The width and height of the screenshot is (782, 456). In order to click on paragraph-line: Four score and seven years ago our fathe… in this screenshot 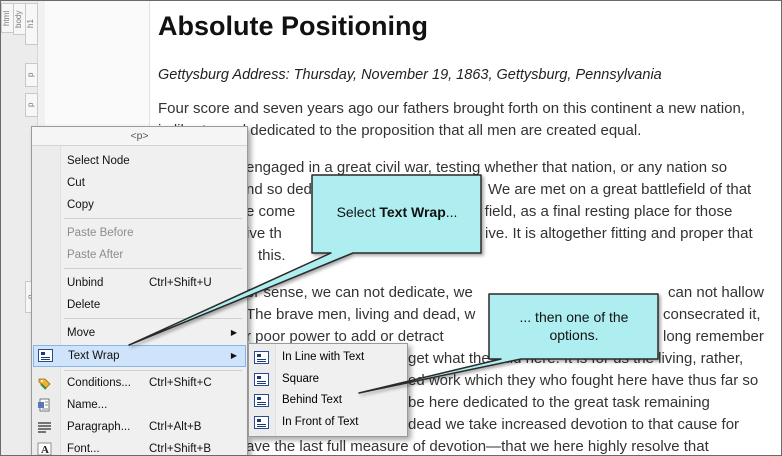, I will do `click(452, 108)`.